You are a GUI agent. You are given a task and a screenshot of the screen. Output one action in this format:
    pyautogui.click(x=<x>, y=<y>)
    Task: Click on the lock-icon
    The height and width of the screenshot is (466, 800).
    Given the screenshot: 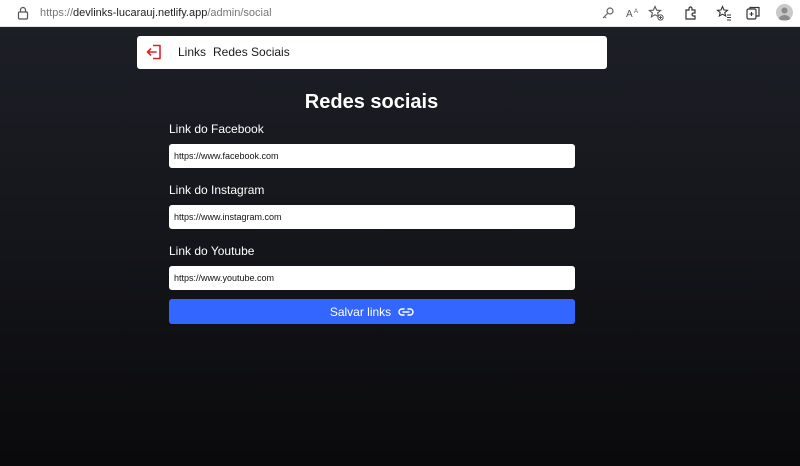 What is the action you would take?
    pyautogui.click(x=23, y=13)
    